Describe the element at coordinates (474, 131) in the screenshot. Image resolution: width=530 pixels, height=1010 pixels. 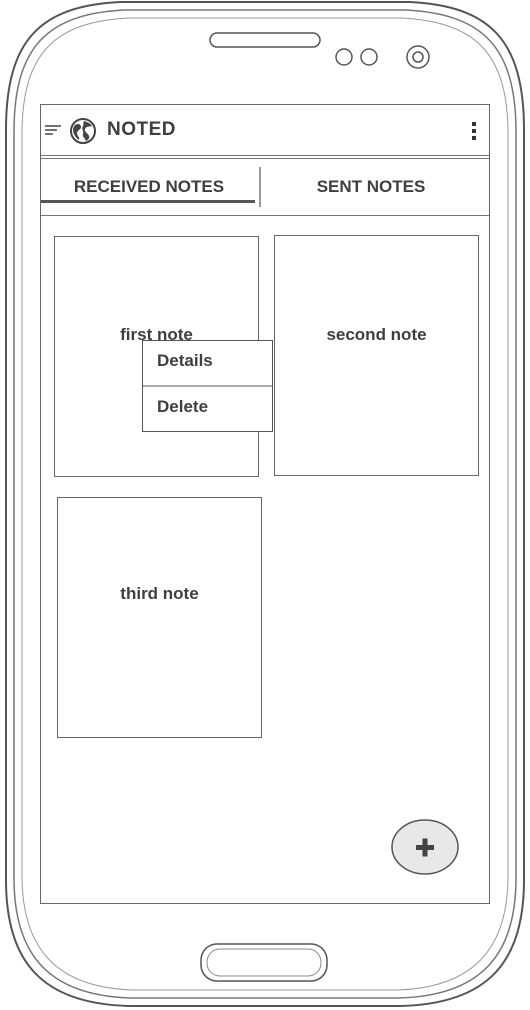
I see `more-vertical-icon` at that location.